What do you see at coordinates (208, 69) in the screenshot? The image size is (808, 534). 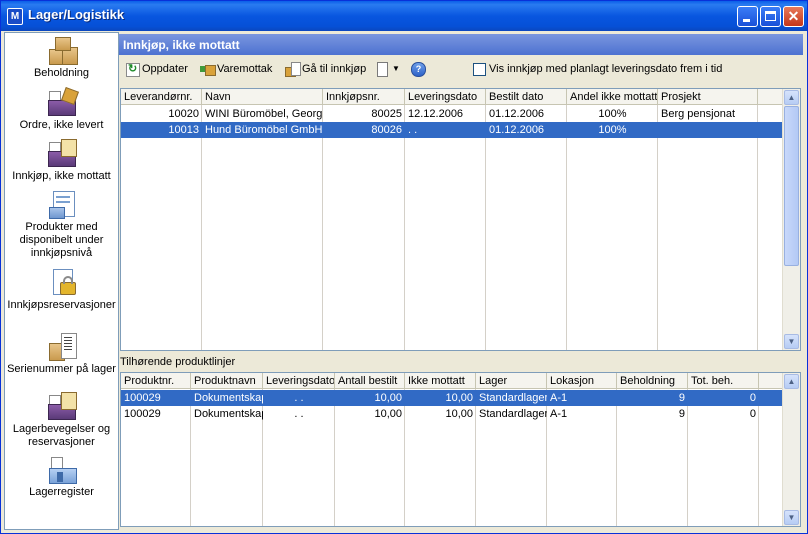 I see `receive-goods-icon` at bounding box center [208, 69].